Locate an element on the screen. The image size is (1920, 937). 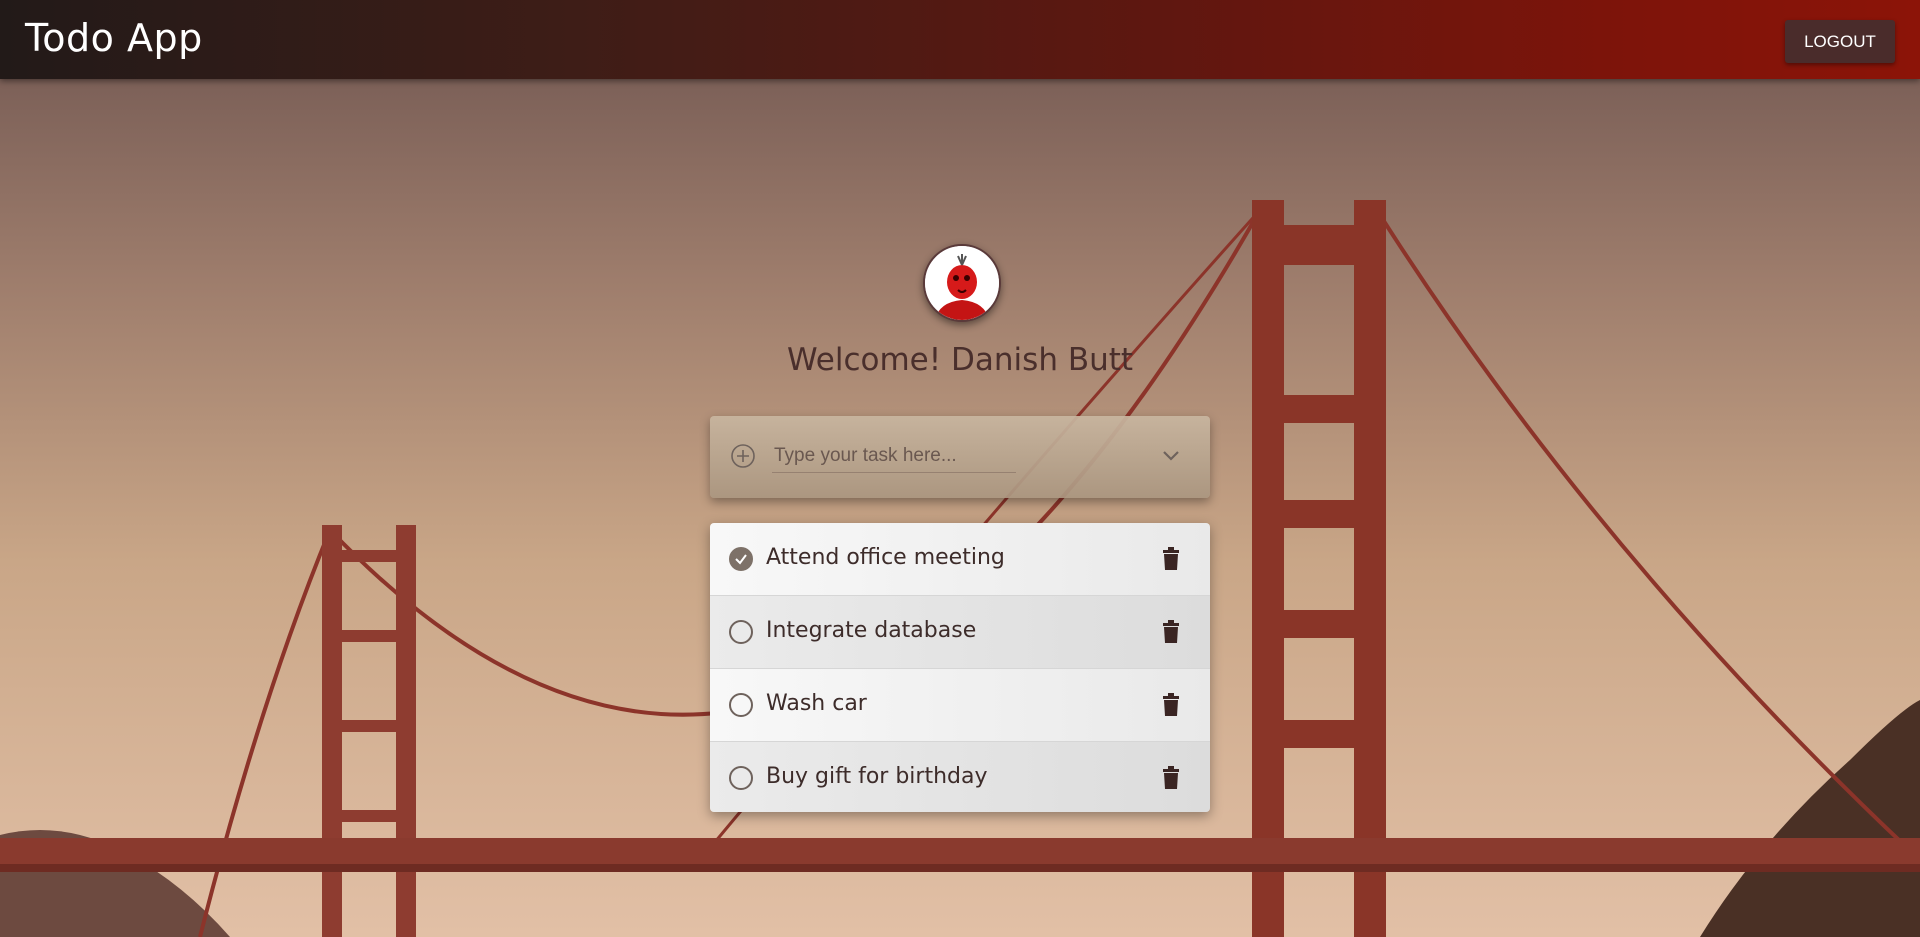
app-title: Todo App is located at coordinates (114, 38).